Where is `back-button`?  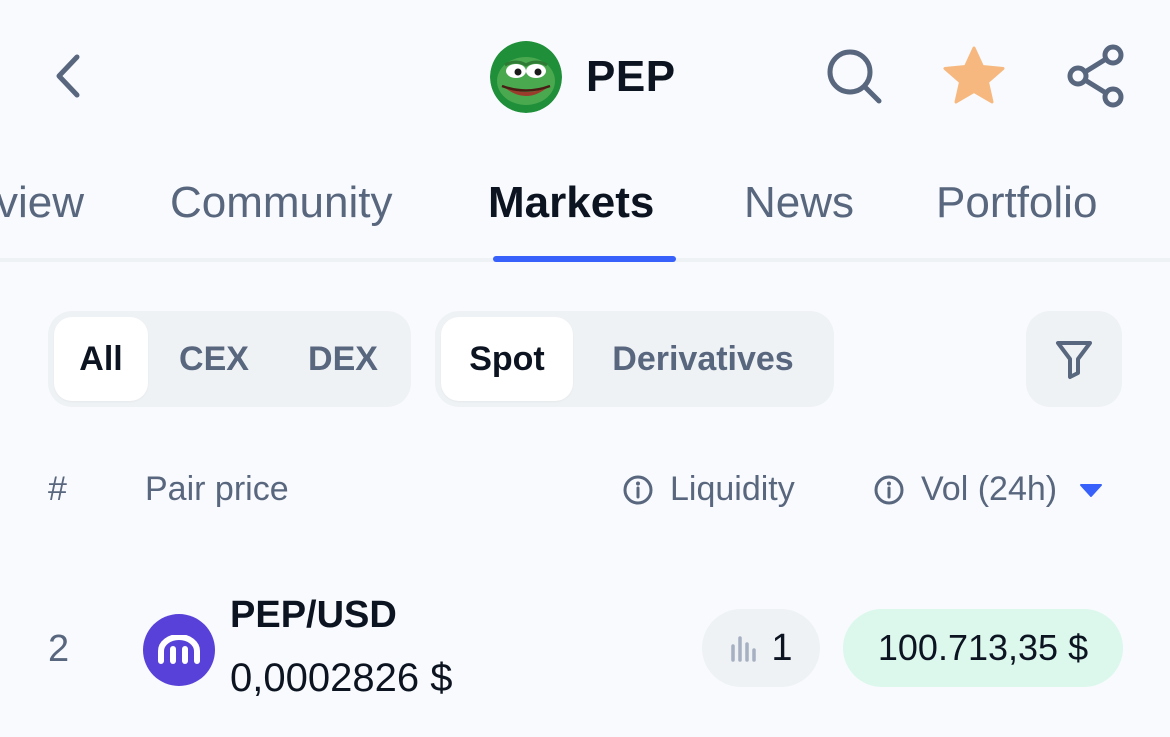 back-button is located at coordinates (68, 76).